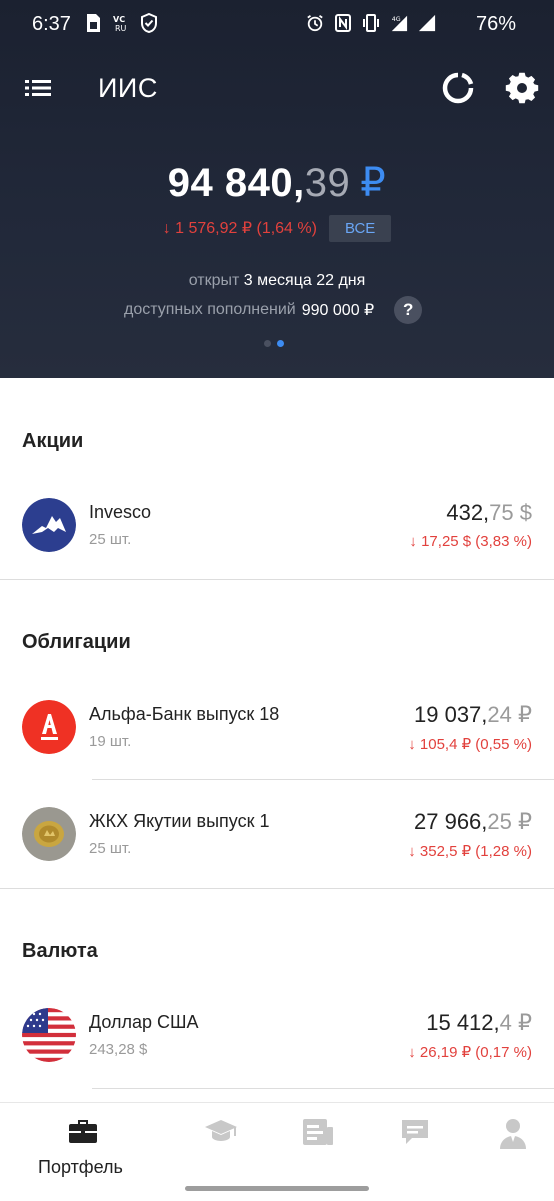  Describe the element at coordinates (239, 228) in the screenshot. I see `balance-change: ↓ 1 576,92 ₽ (1,64 %)` at that location.